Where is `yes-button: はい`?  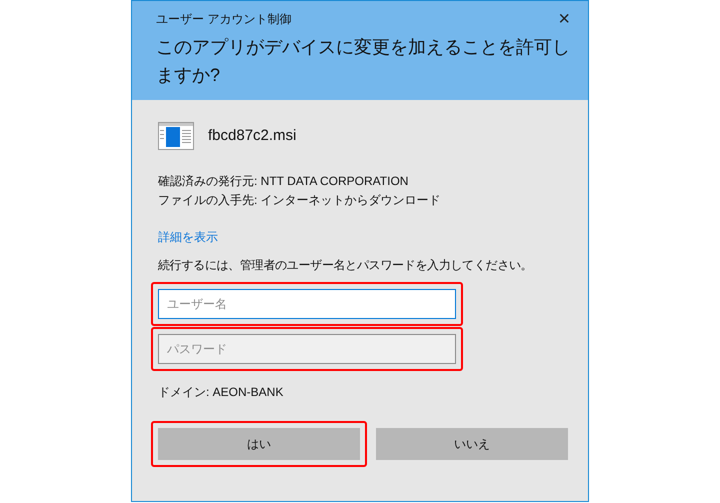
yes-button: はい is located at coordinates (259, 444).